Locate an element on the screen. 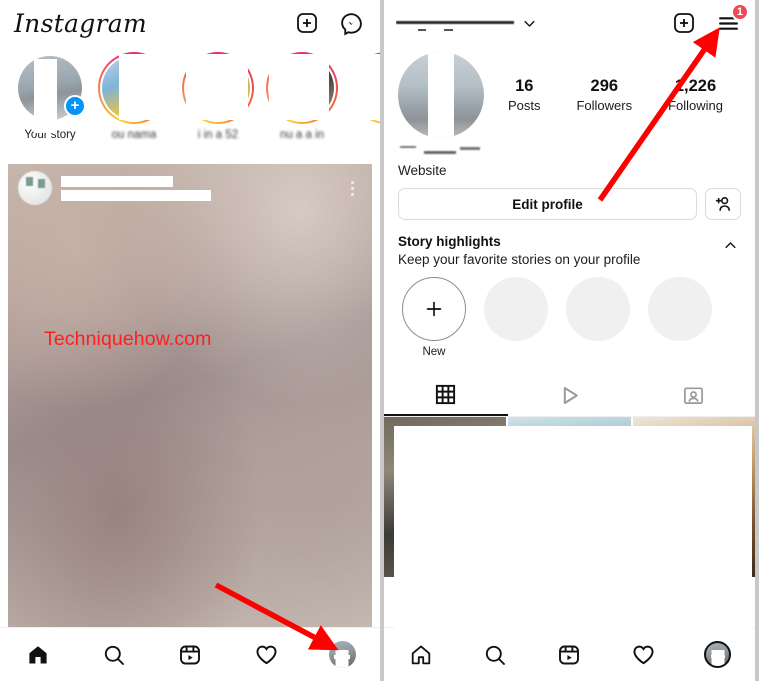  tab-tagged is located at coordinates (693, 395).